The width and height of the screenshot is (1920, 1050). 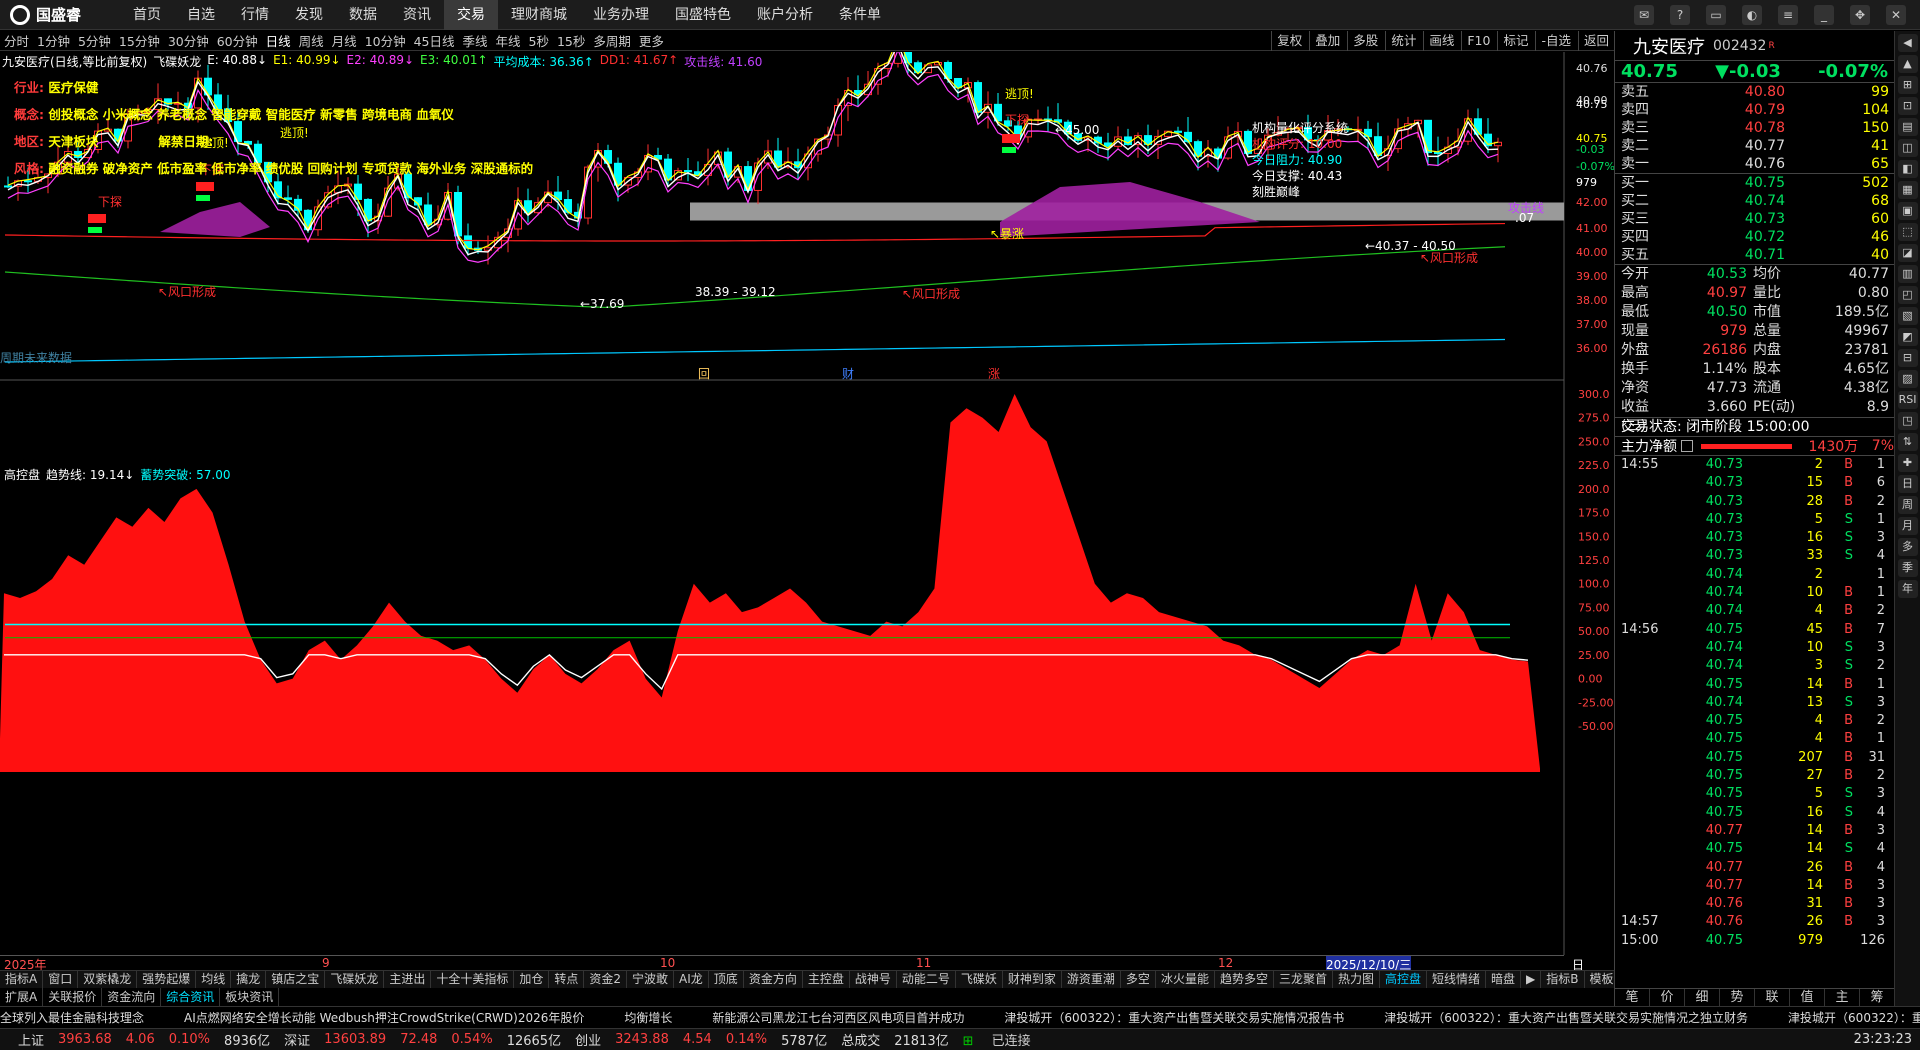 What do you see at coordinates (1644, 14) in the screenshot?
I see `message-icon: ✉` at bounding box center [1644, 14].